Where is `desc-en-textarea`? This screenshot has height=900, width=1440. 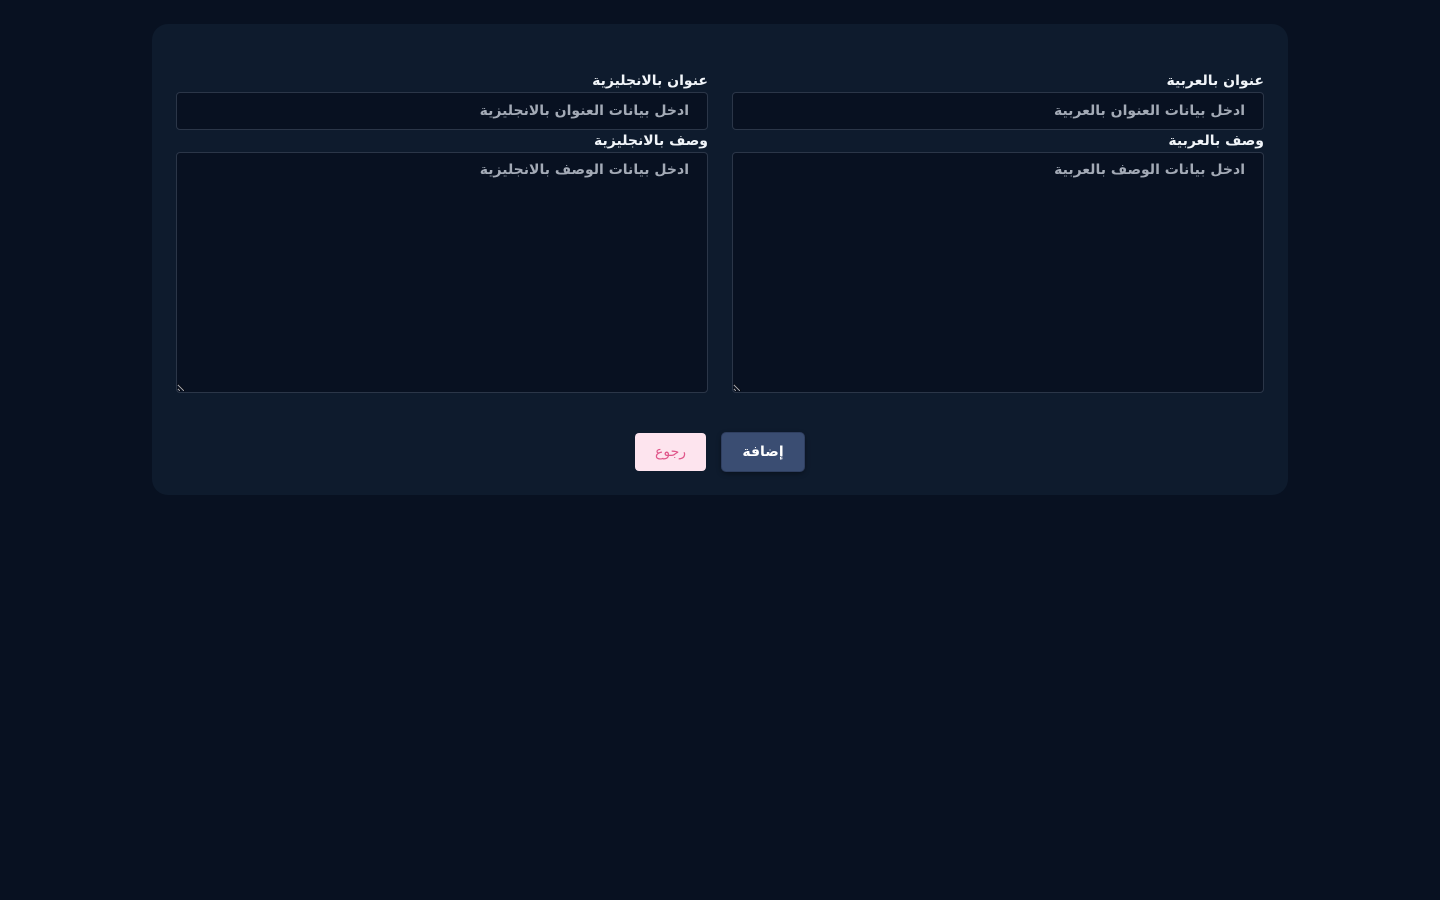
desc-en-textarea is located at coordinates (442, 272).